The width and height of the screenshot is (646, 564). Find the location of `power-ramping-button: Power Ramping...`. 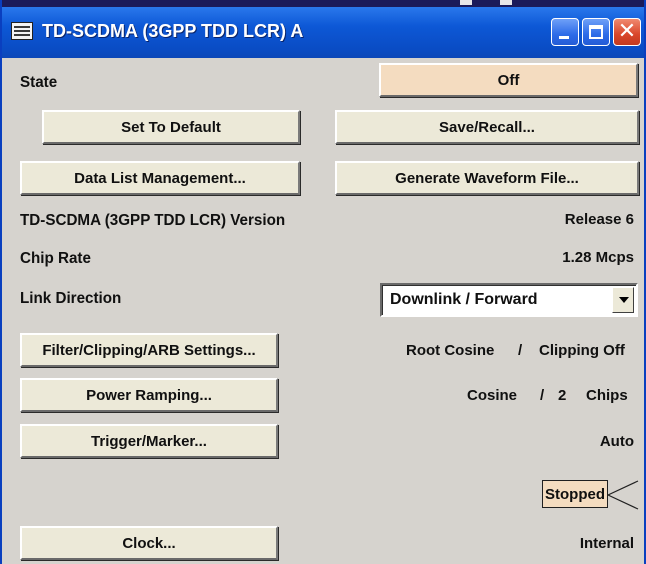

power-ramping-button: Power Ramping... is located at coordinates (149, 395).